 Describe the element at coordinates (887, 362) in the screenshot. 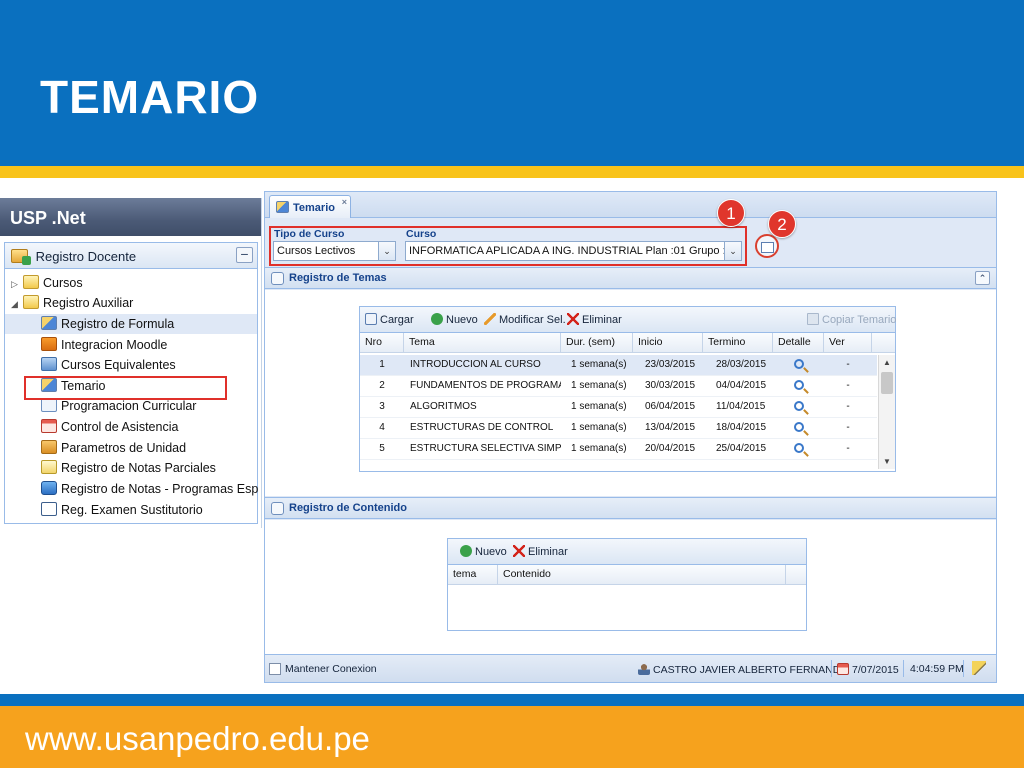

I see `scroll-up-icon: ▲` at that location.